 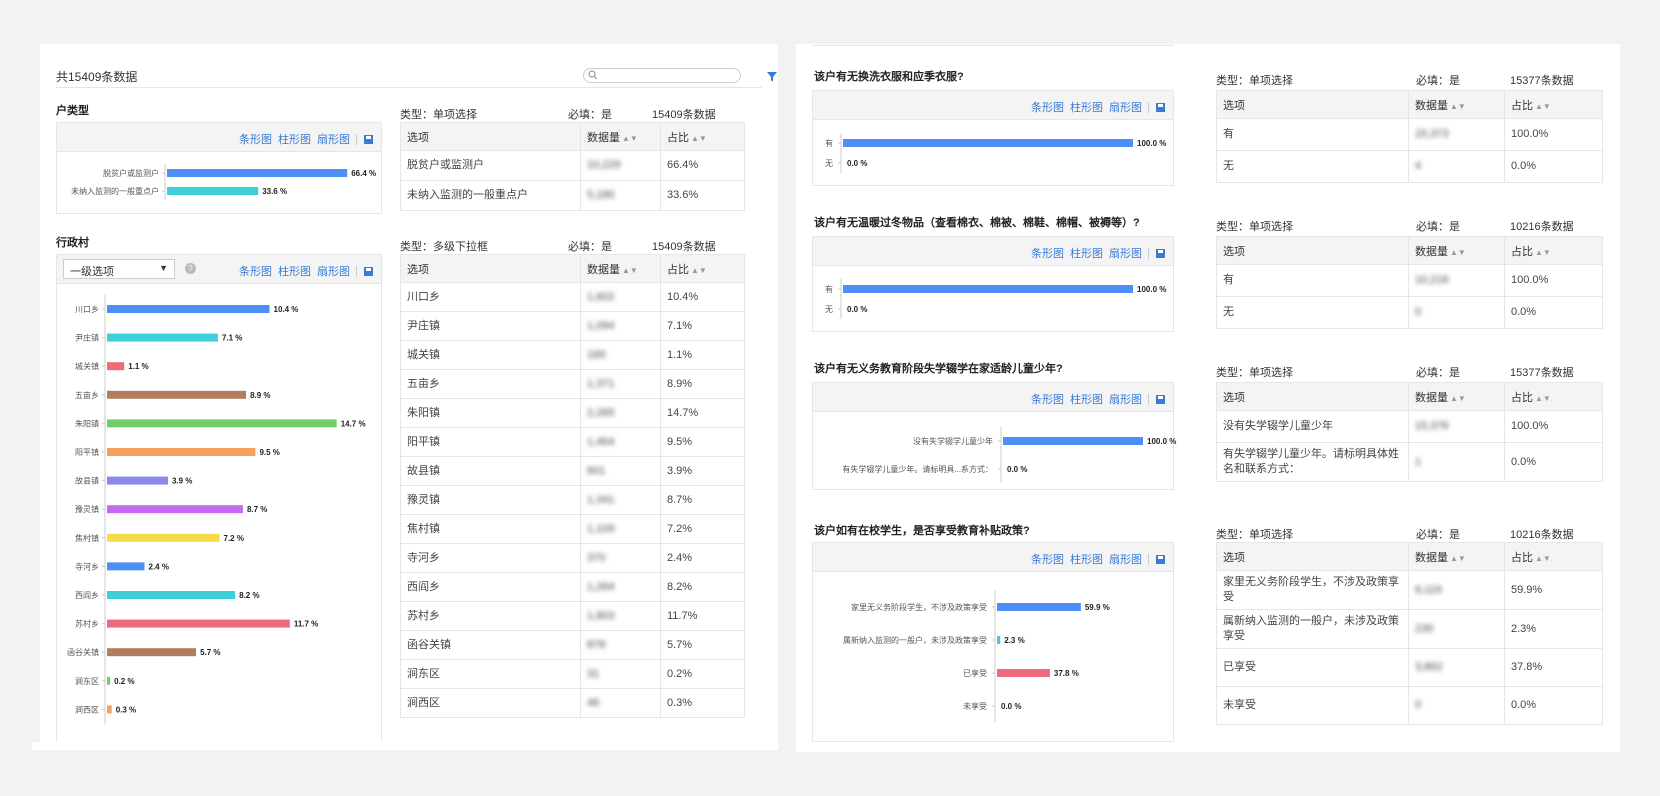 I want to click on chart-box-clothes: 条形图 柱形图 扇形图 有 100.0 % 无 0.0 %, so click(x=993, y=138).